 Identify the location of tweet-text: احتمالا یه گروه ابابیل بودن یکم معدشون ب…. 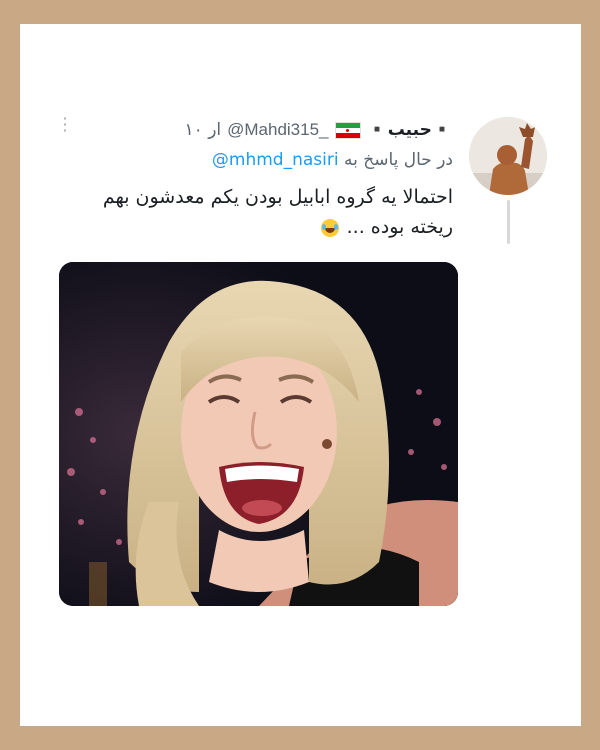
(258, 212).